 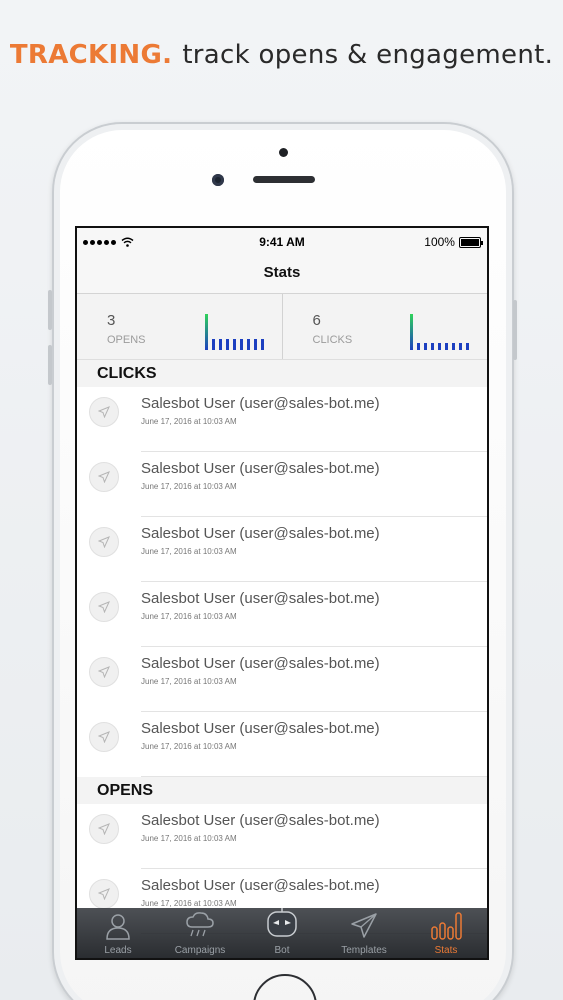 What do you see at coordinates (384, 326) in the screenshot?
I see `clicks-summary: 6 CLICKS` at bounding box center [384, 326].